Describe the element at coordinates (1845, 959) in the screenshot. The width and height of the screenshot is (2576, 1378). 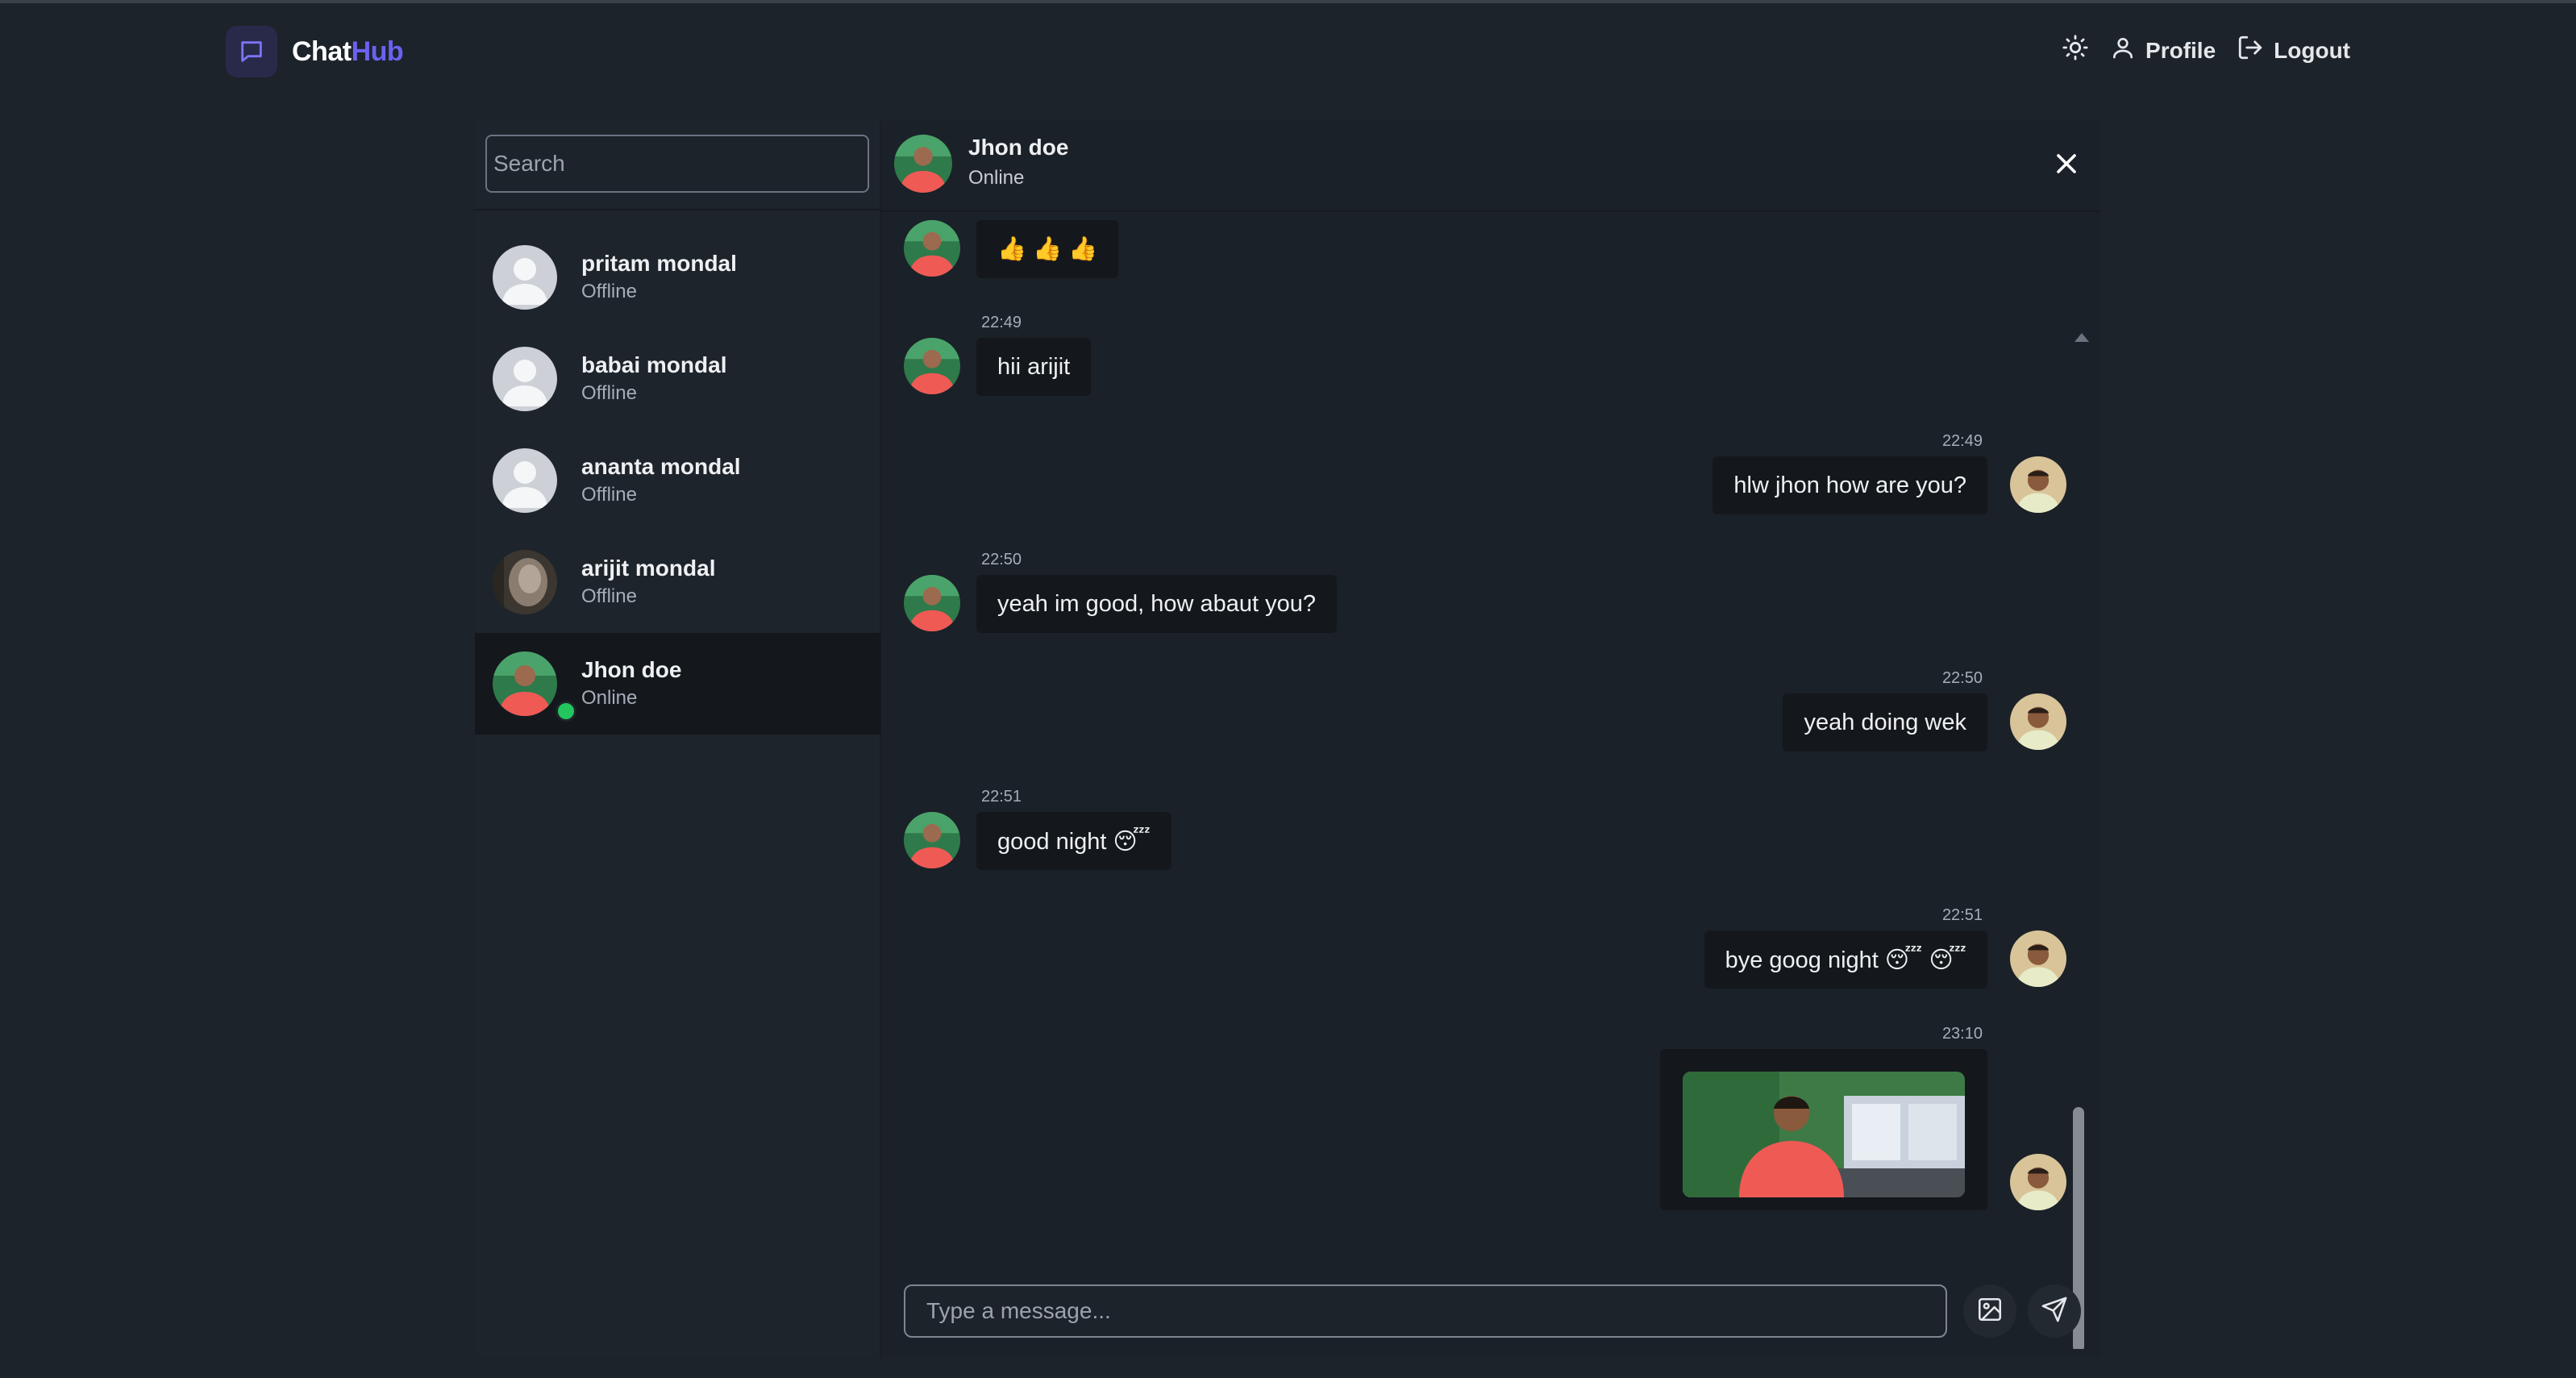
I see `message-bubble: bye goog night 😴 😴` at that location.